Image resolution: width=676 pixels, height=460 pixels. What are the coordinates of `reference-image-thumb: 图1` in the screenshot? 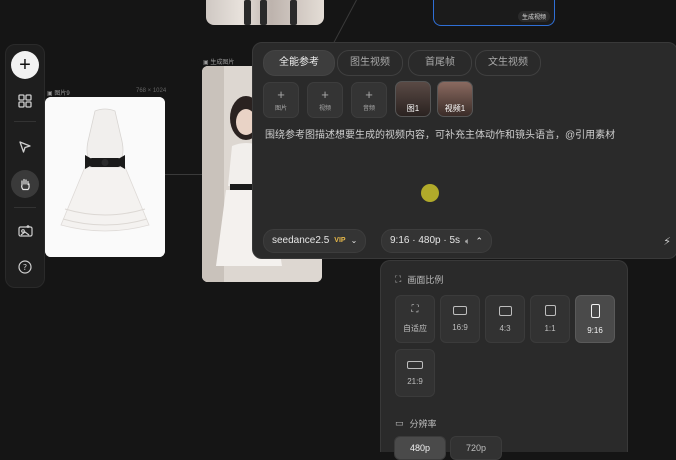 It's located at (413, 99).